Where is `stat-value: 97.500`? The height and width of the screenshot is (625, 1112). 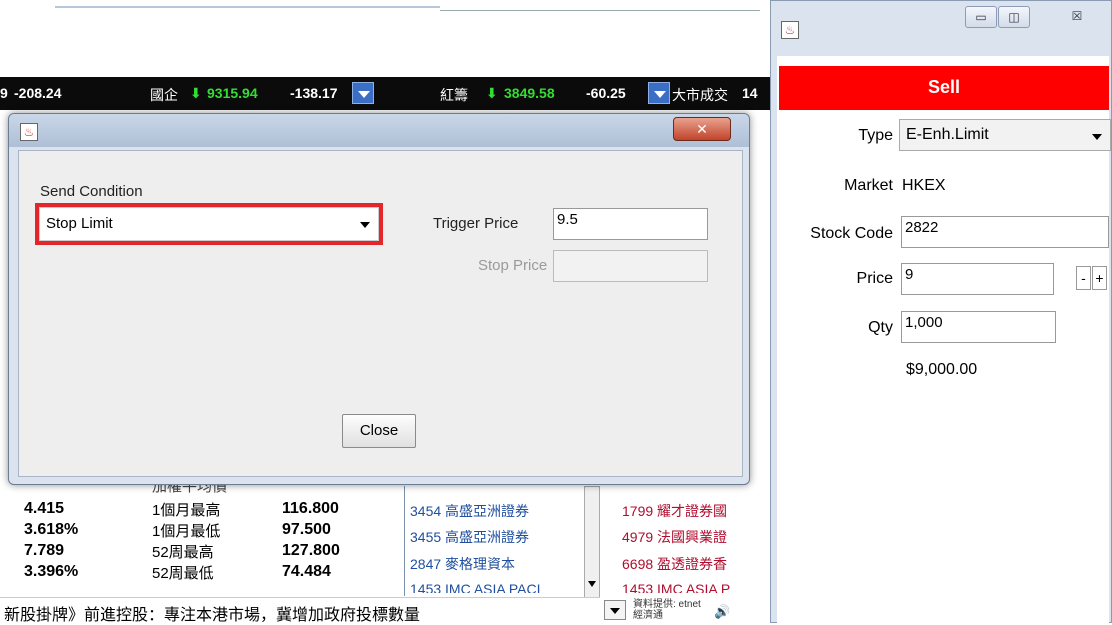 stat-value: 97.500 is located at coordinates (306, 529).